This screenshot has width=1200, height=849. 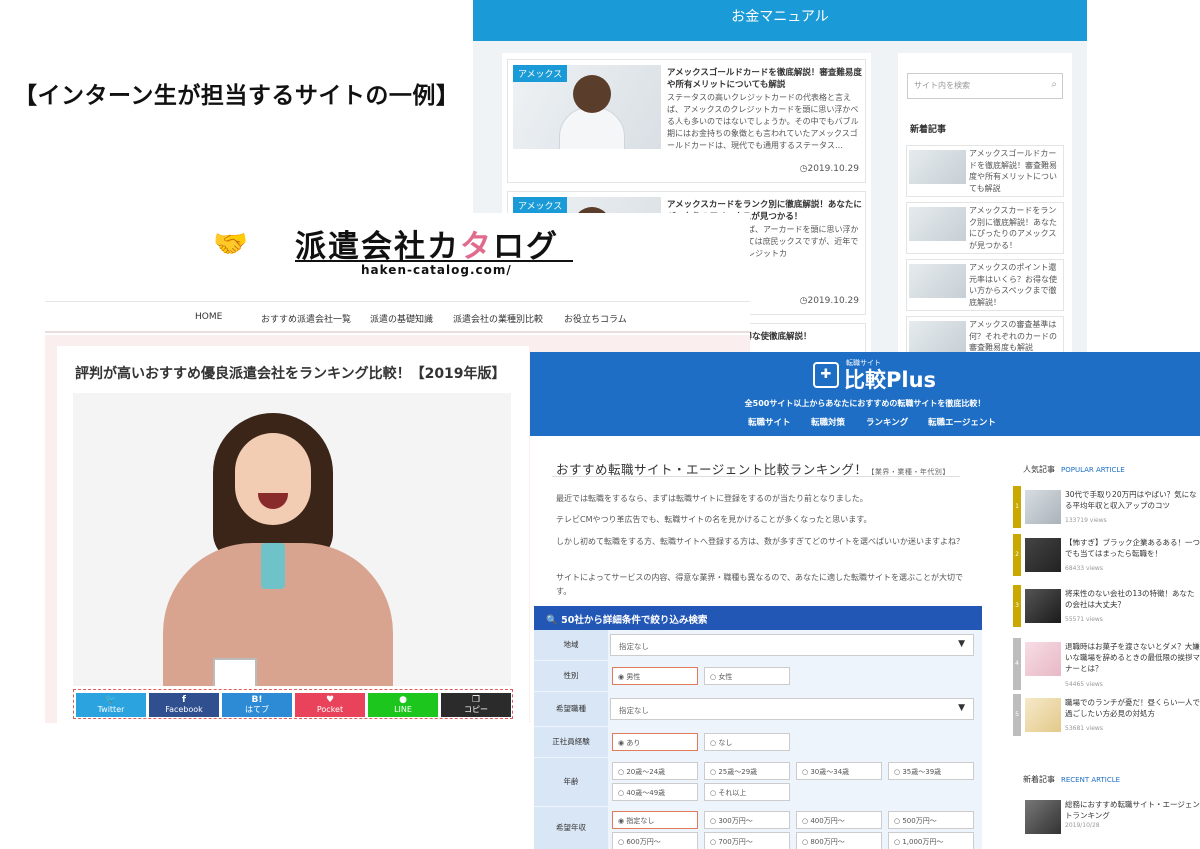 What do you see at coordinates (931, 820) in the screenshot?
I see `income-option: ○ 500万円〜` at bounding box center [931, 820].